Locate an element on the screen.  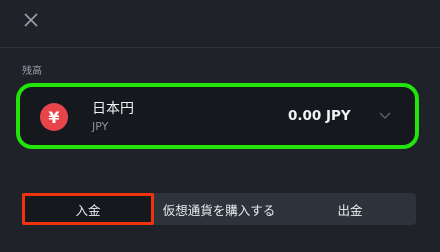
currency-name: 日本円 is located at coordinates (113, 109).